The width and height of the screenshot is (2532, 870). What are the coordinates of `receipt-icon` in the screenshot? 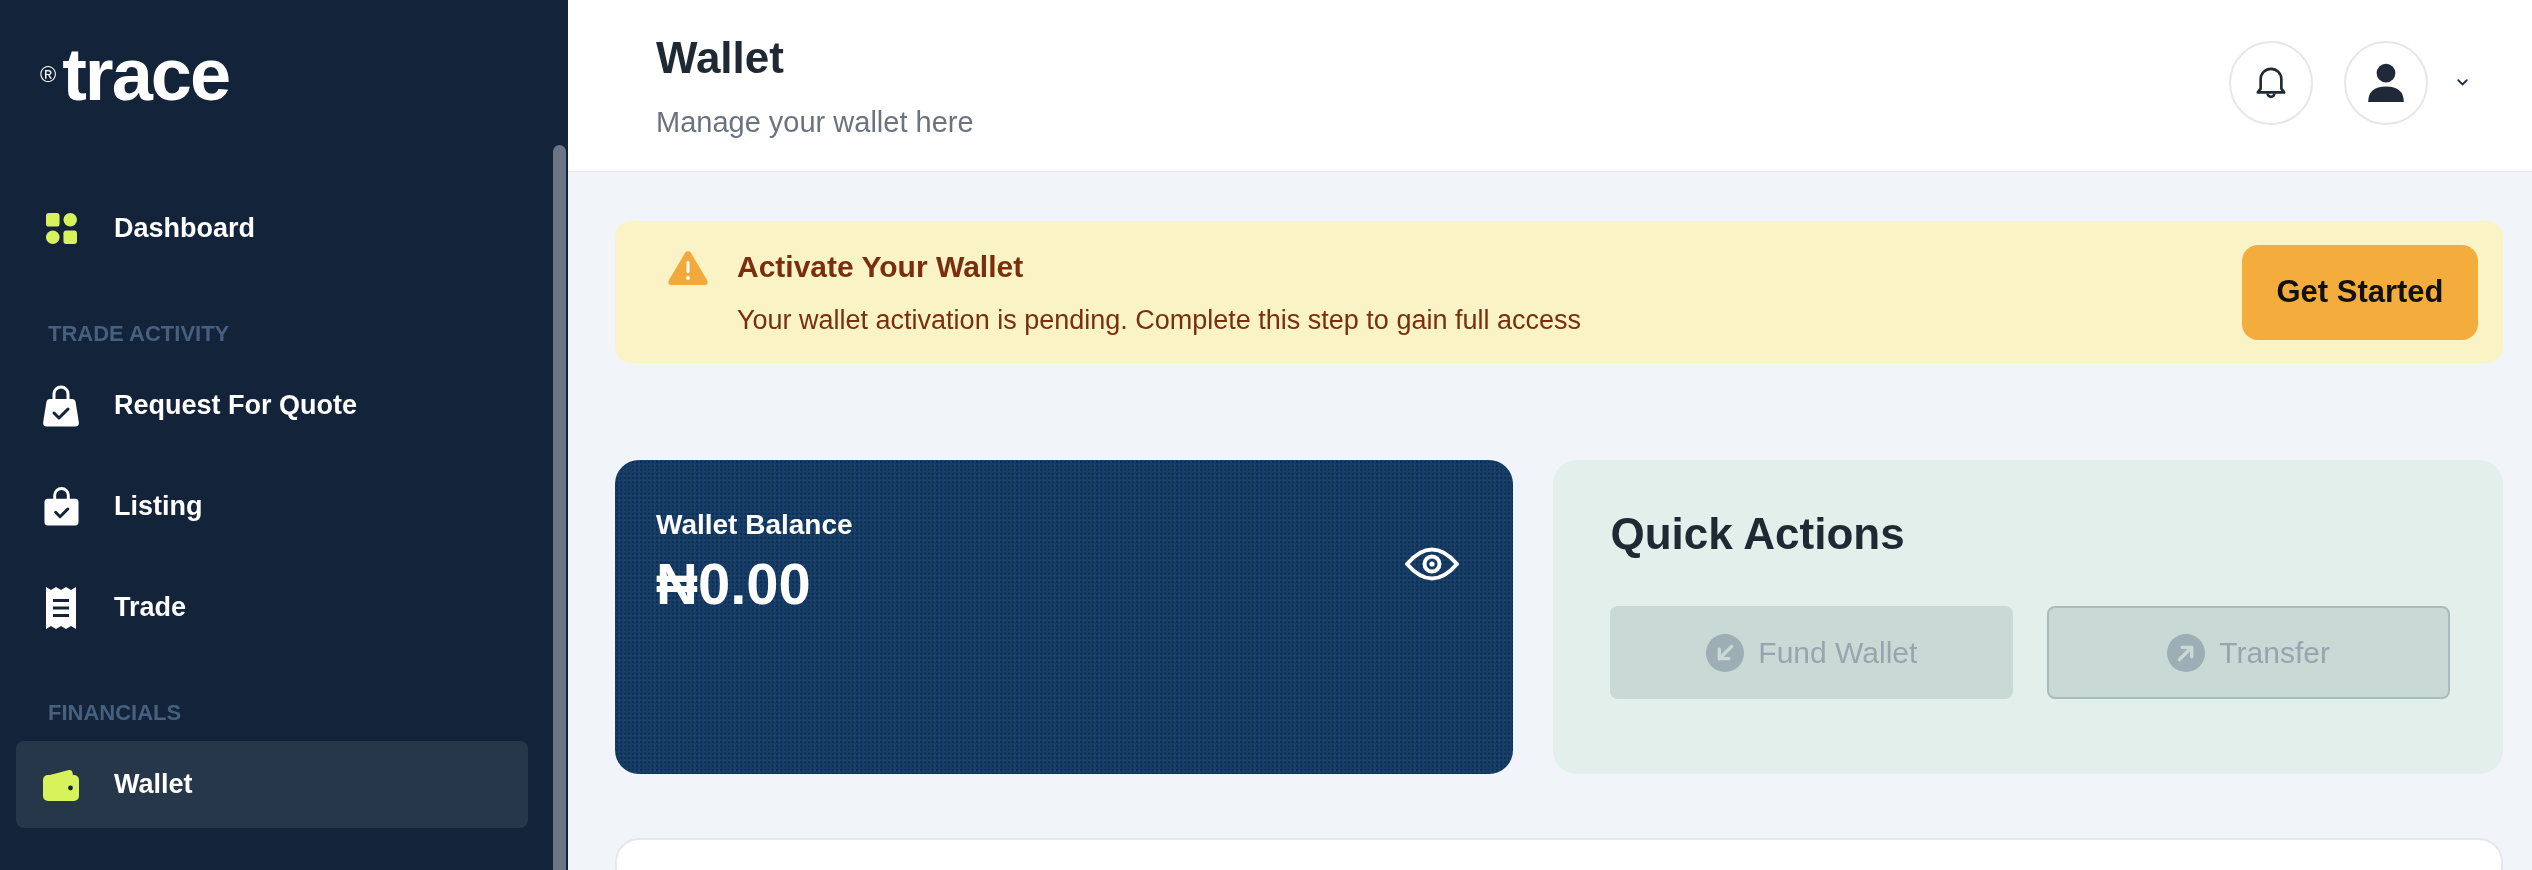 It's located at (61, 607).